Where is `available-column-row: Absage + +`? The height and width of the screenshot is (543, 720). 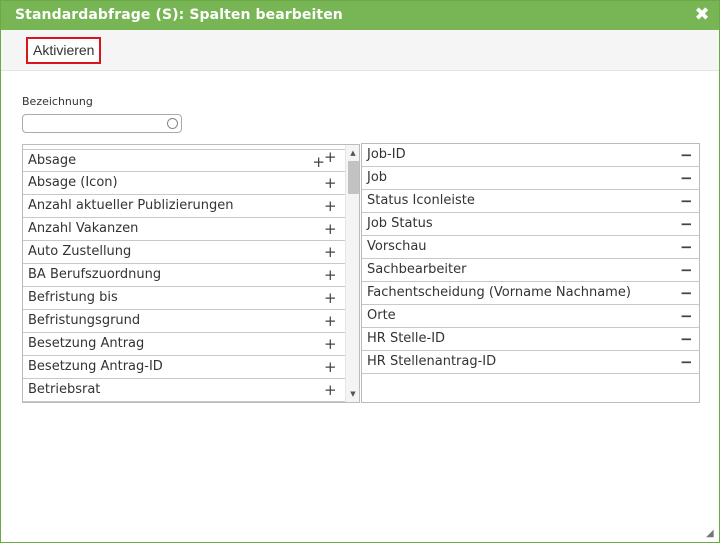 available-column-row: Absage + + is located at coordinates (184, 159).